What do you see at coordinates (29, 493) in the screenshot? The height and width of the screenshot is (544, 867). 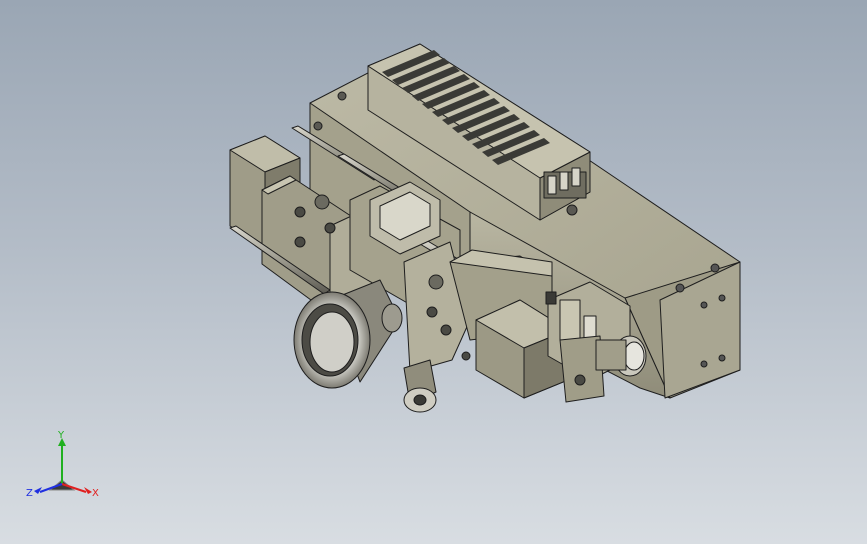 I see `axis-z-label: Z` at bounding box center [29, 493].